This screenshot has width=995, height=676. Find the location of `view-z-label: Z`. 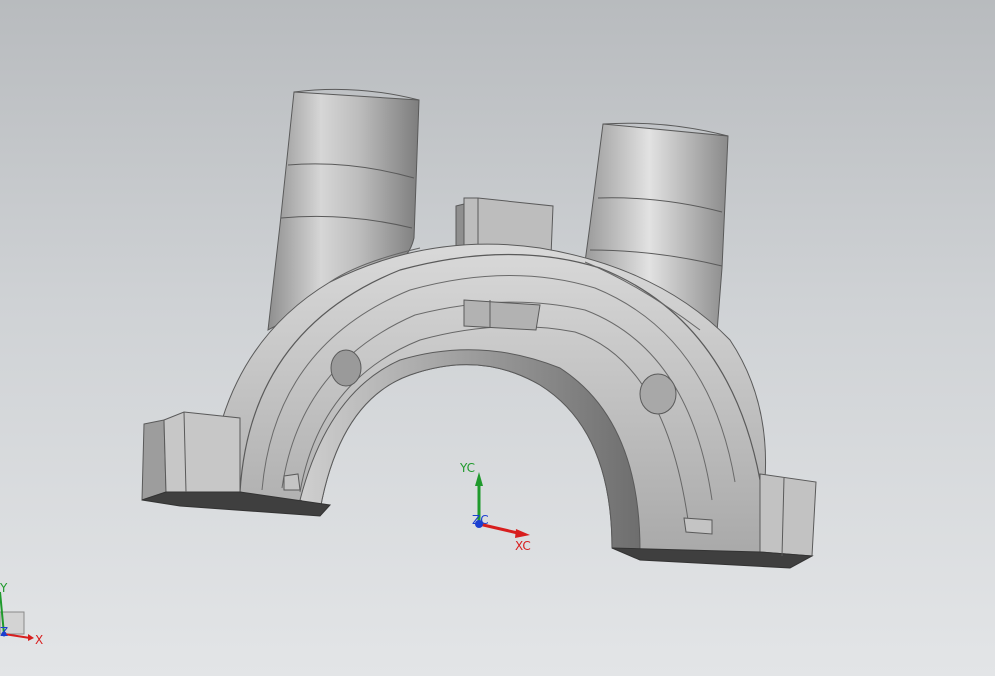

view-z-label: Z is located at coordinates (4, 632).